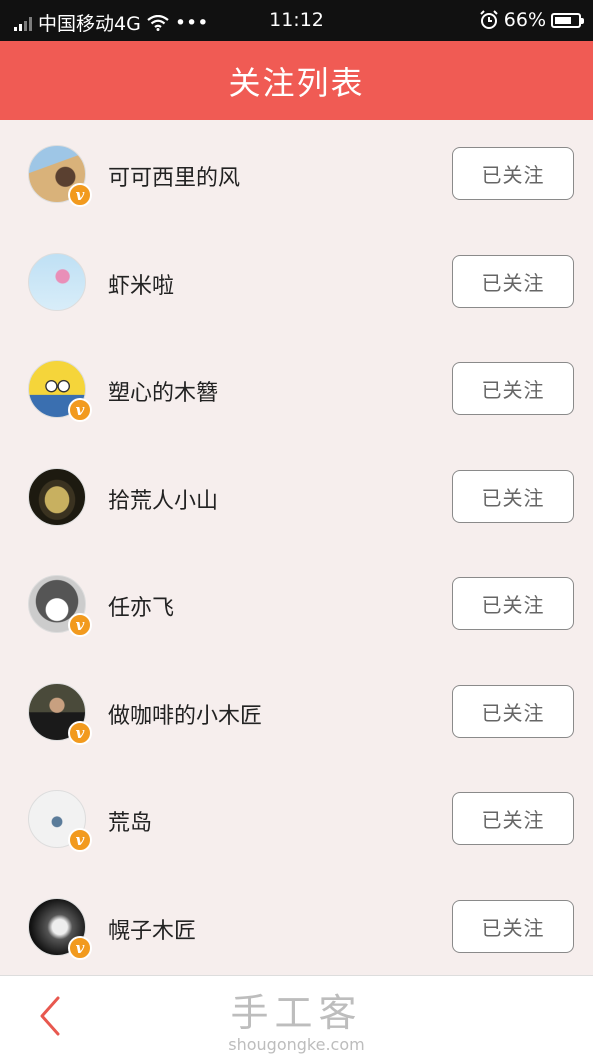  Describe the element at coordinates (296, 1044) in the screenshot. I see `logo-en: shougongke.com` at that location.